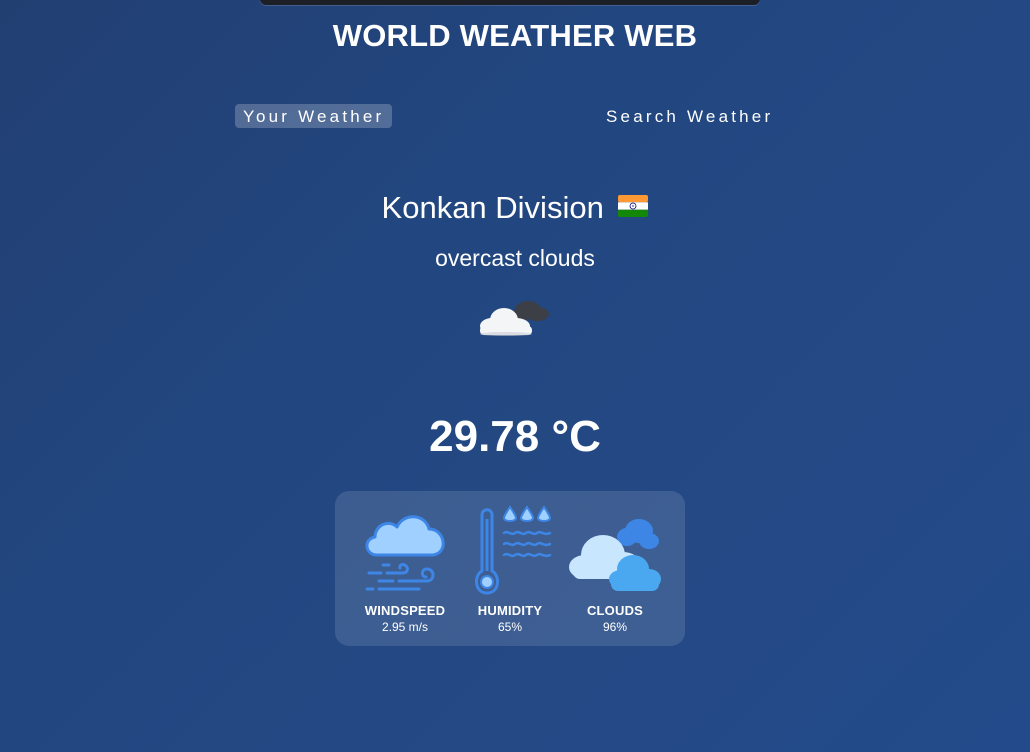 The height and width of the screenshot is (752, 1030). What do you see at coordinates (492, 207) in the screenshot?
I see `city-name: Konkan Division` at bounding box center [492, 207].